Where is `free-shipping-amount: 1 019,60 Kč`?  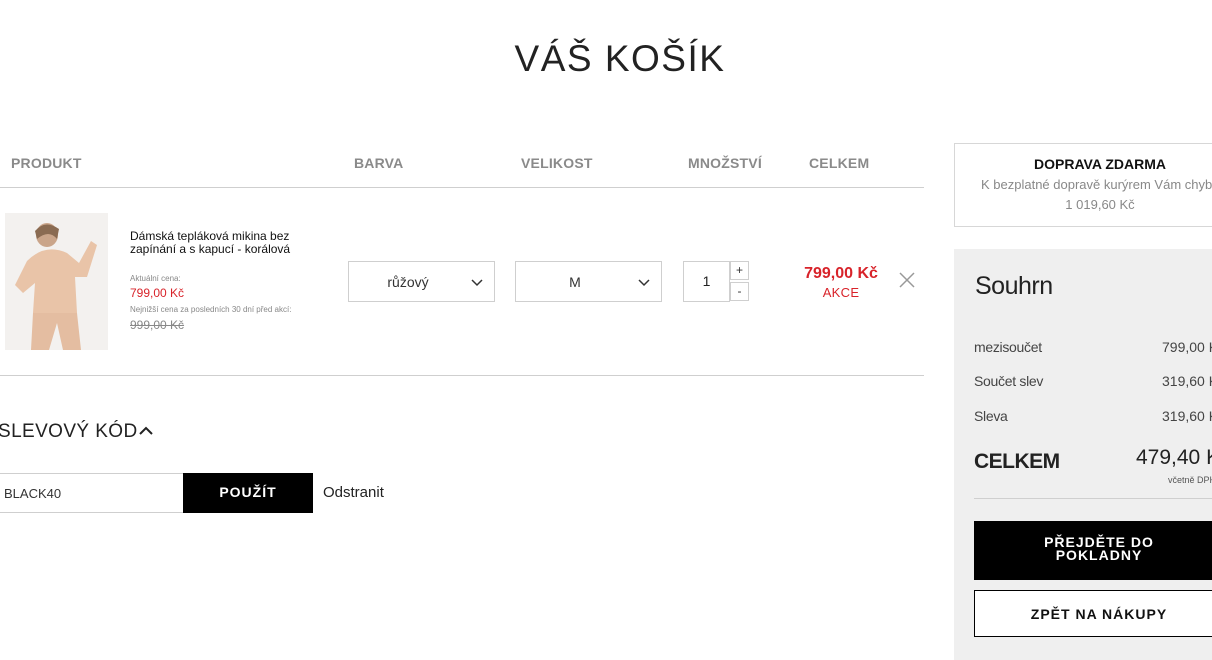 free-shipping-amount: 1 019,60 Kč is located at coordinates (1100, 204).